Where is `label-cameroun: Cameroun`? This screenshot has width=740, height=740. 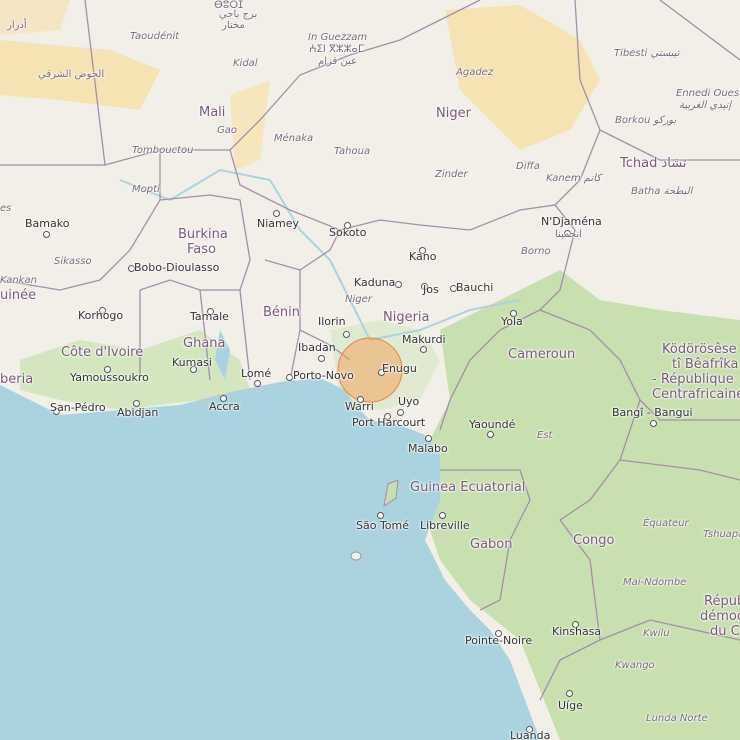 label-cameroun: Cameroun is located at coordinates (542, 354).